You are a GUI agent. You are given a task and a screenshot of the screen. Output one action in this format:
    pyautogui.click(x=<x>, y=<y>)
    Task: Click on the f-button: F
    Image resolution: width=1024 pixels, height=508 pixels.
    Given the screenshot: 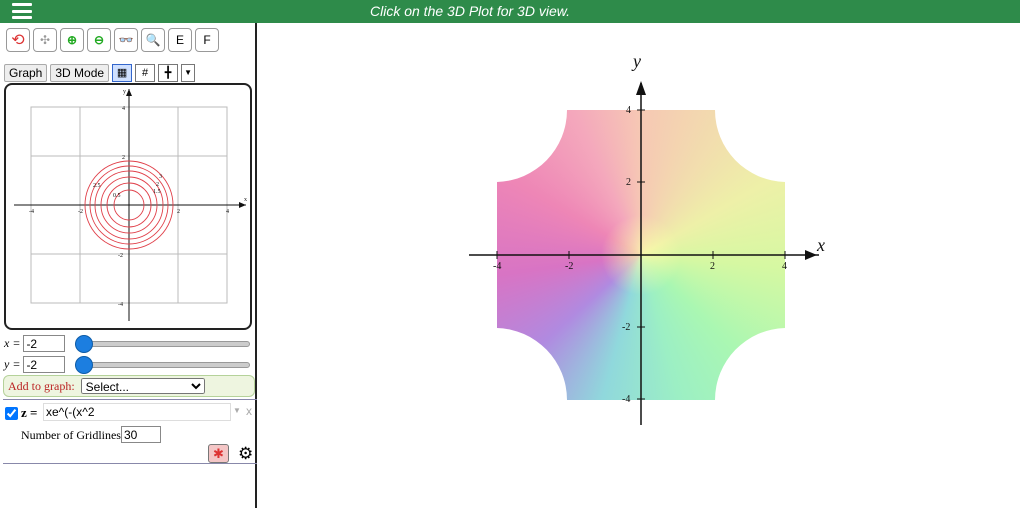 What is the action you would take?
    pyautogui.click(x=207, y=40)
    